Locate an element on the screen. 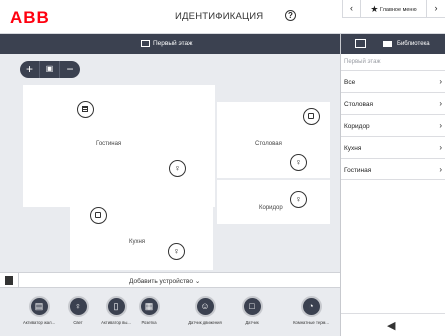 The image size is (445, 336). help-icon: ? is located at coordinates (290, 15).